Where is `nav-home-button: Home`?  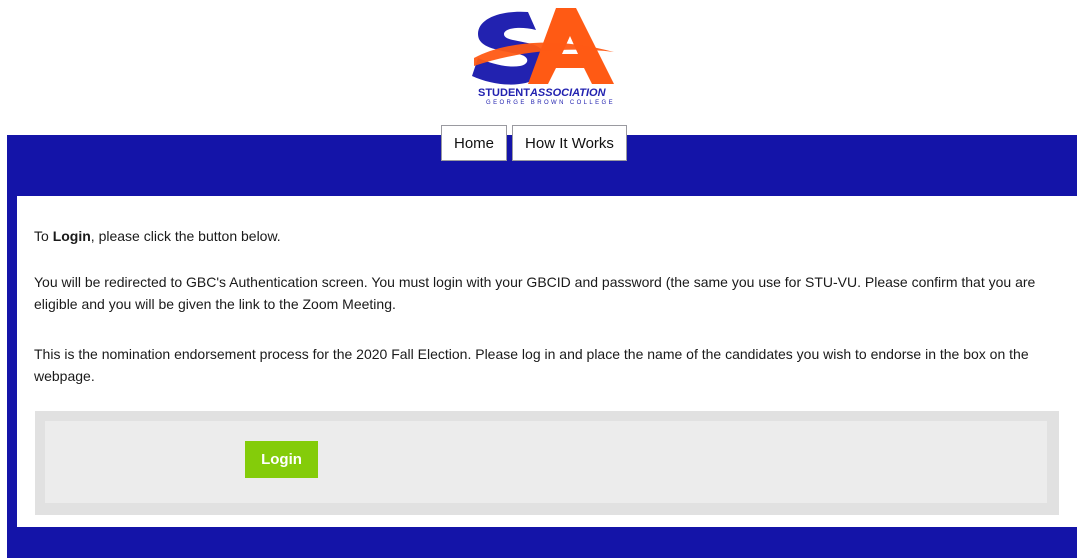
nav-home-button: Home is located at coordinates (474, 143).